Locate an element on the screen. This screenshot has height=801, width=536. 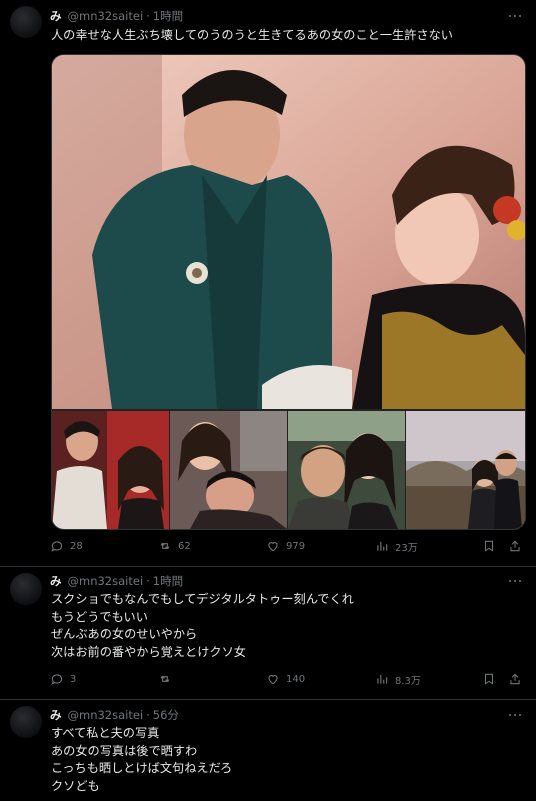
like-count: 979 is located at coordinates (296, 546).